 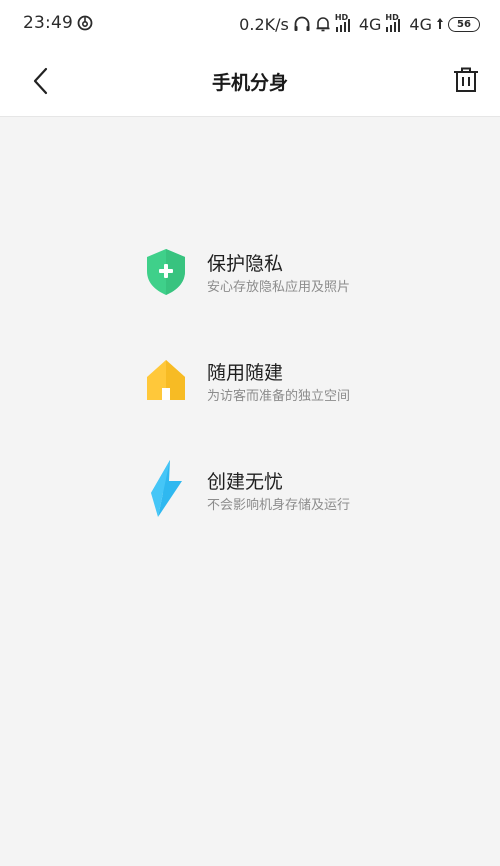 I want to click on trash-icon, so click(x=466, y=79).